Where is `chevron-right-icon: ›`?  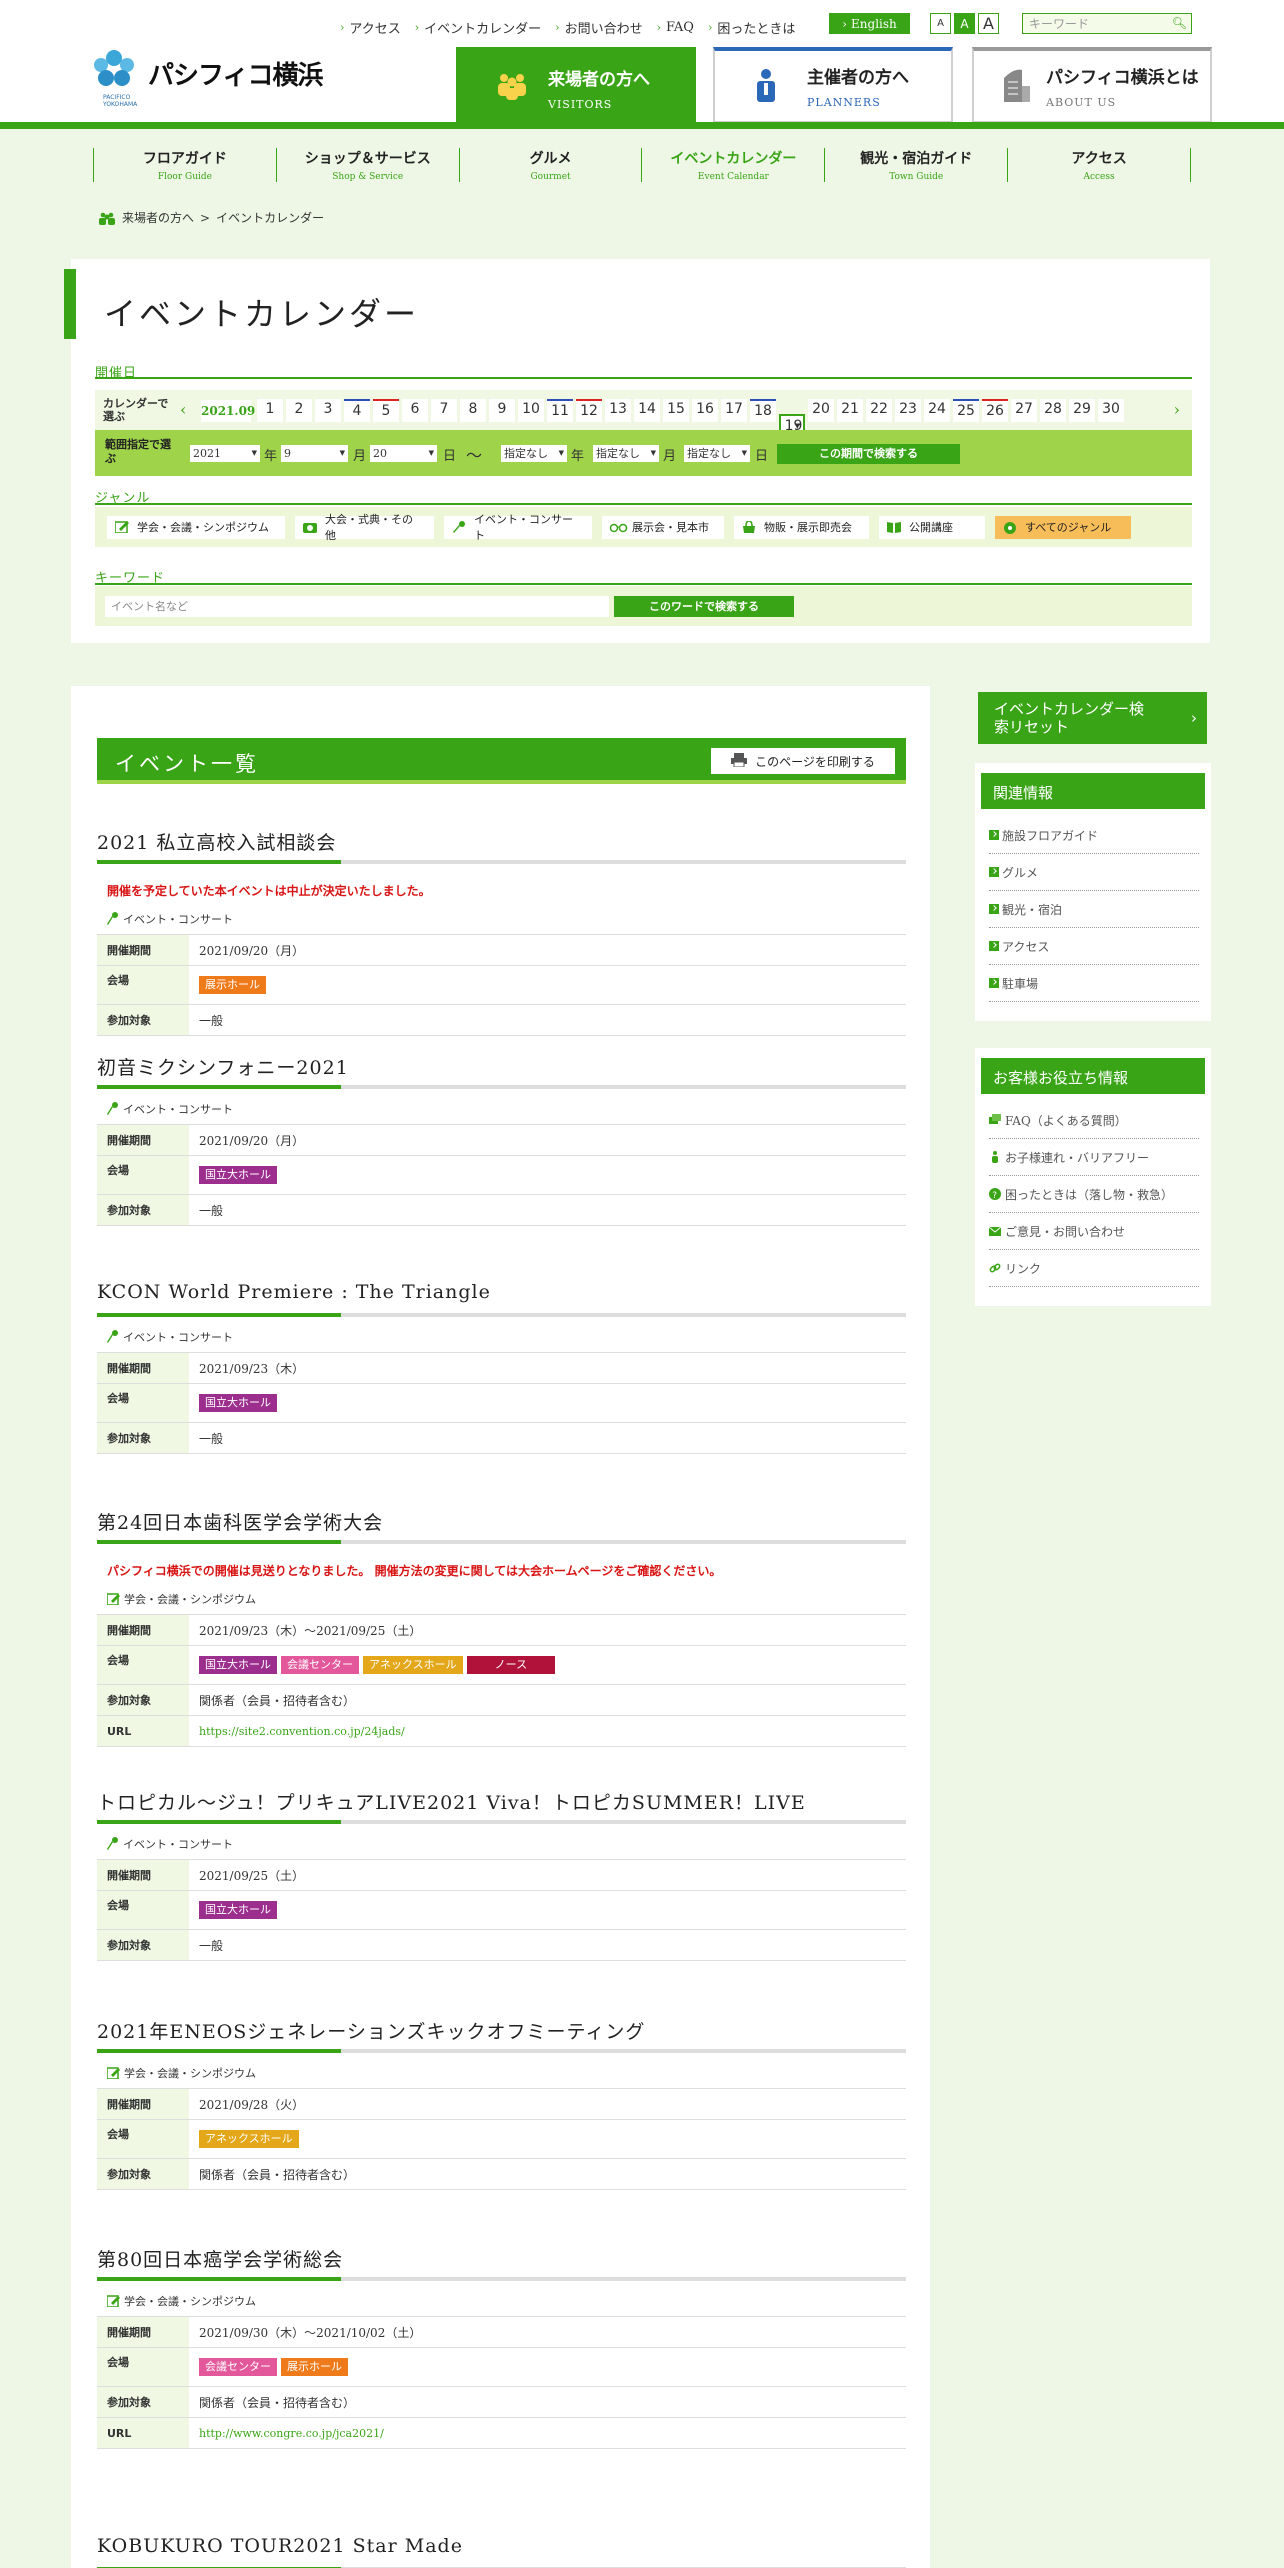 chevron-right-icon: › is located at coordinates (1177, 409).